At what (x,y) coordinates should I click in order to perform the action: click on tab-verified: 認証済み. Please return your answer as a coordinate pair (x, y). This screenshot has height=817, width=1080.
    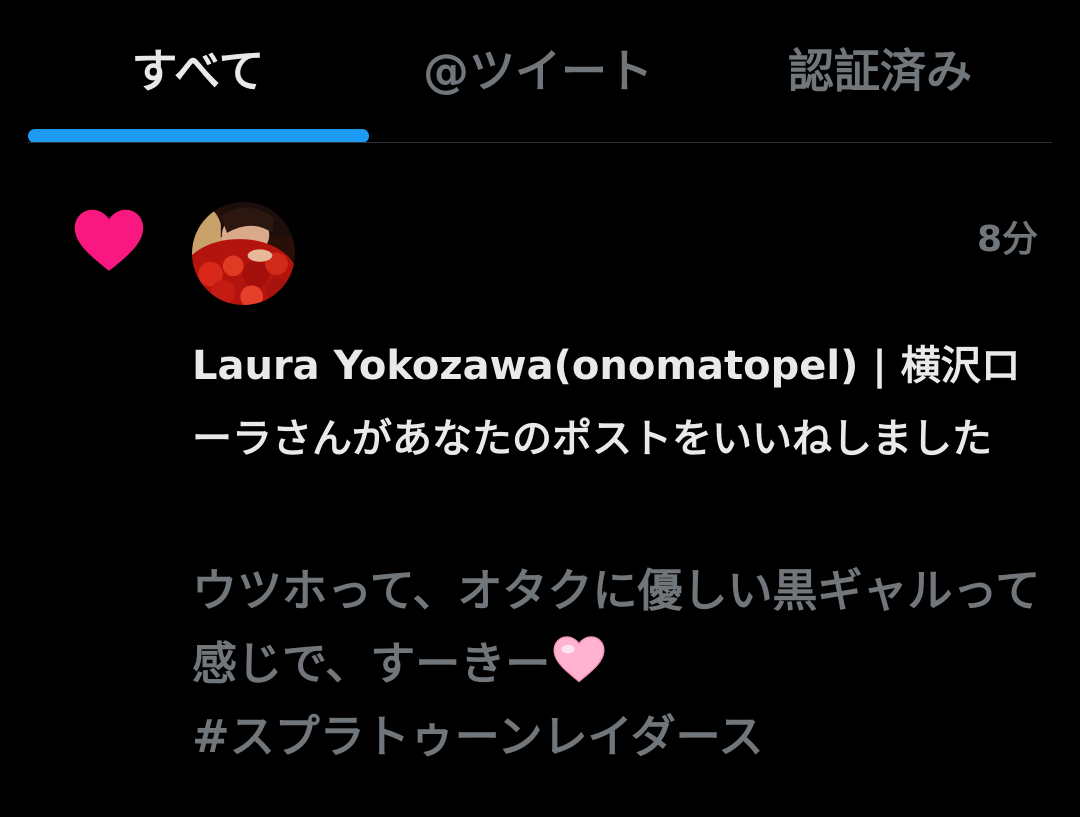
    Looking at the image, I should click on (880, 68).